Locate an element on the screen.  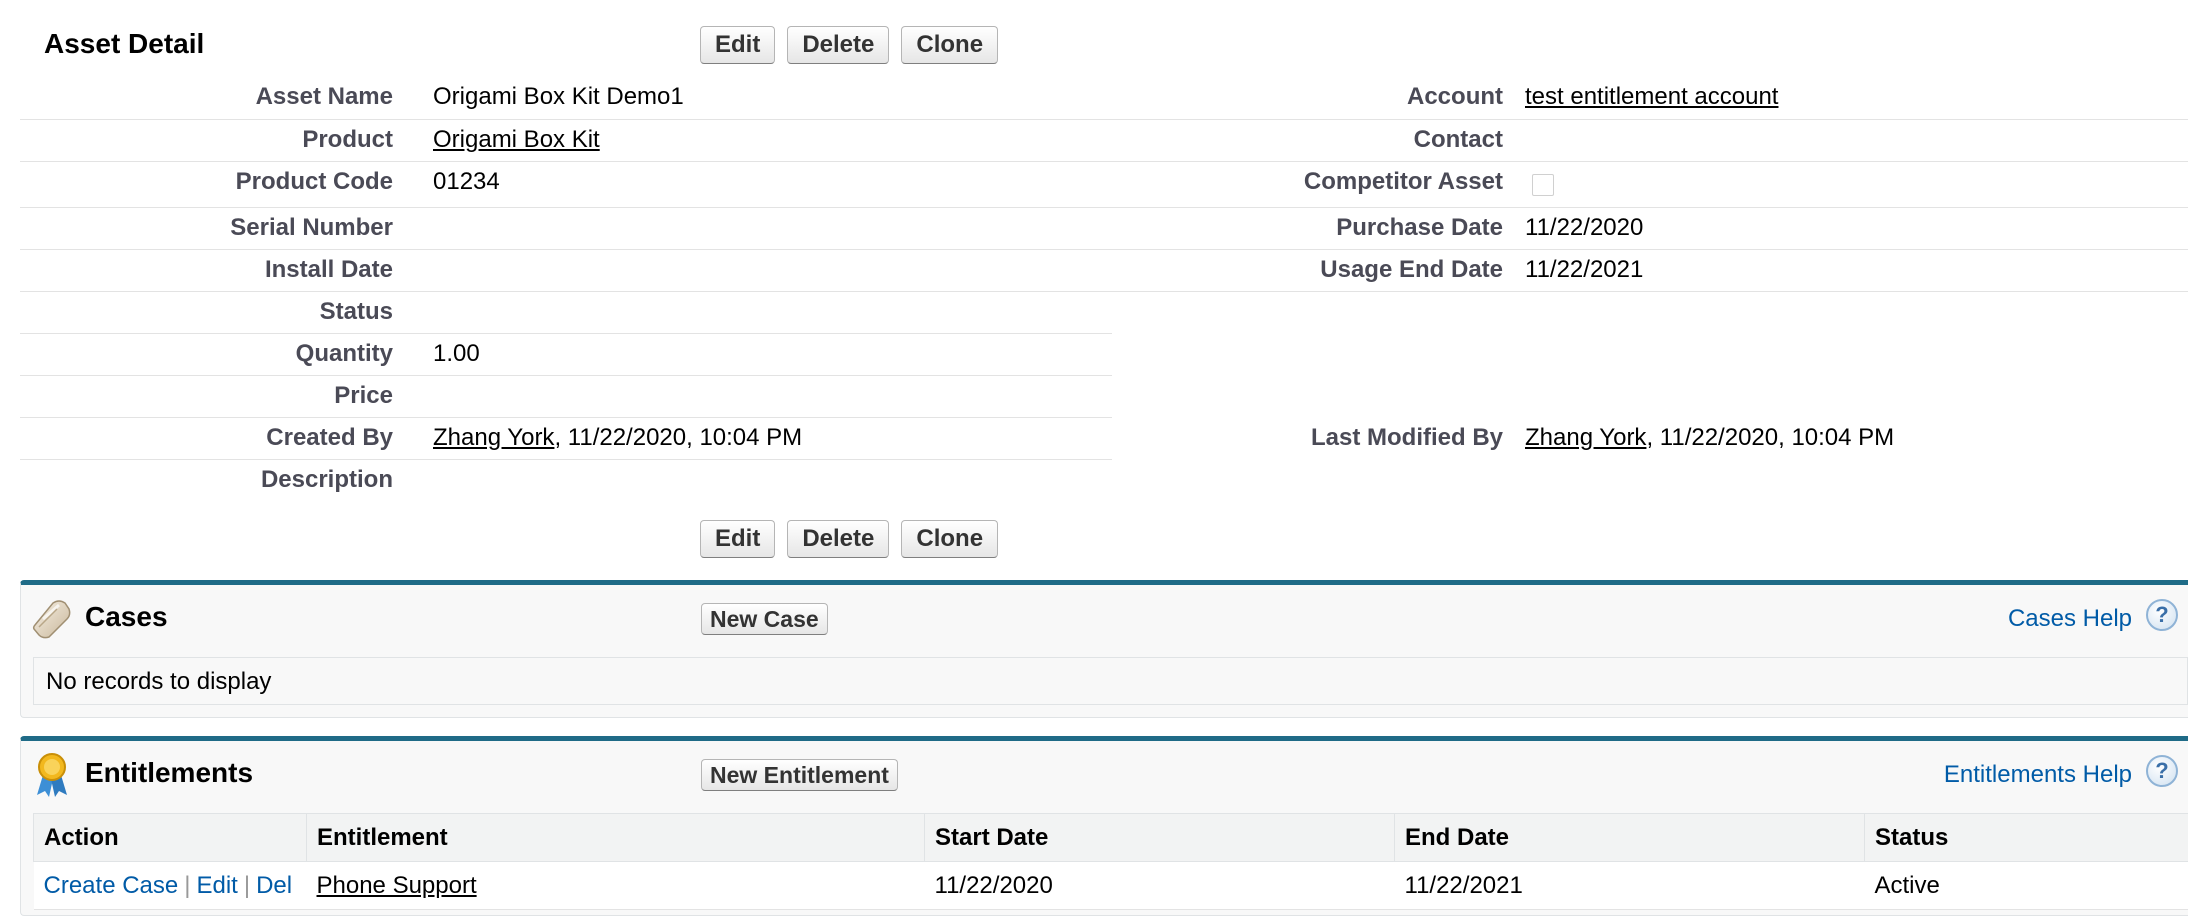
competitor-asset-label: Competitor Asset is located at coordinates (1403, 181).